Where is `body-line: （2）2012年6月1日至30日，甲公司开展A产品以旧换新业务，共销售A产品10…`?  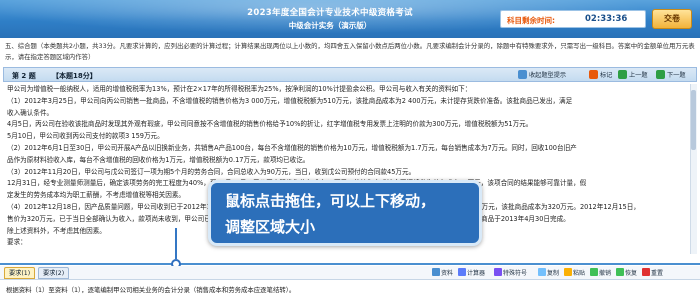
body-line: （2）2012年6月1日至30日，甲公司开展A产品以旧换新业务，共销售A产品10… is located at coordinates (292, 147).